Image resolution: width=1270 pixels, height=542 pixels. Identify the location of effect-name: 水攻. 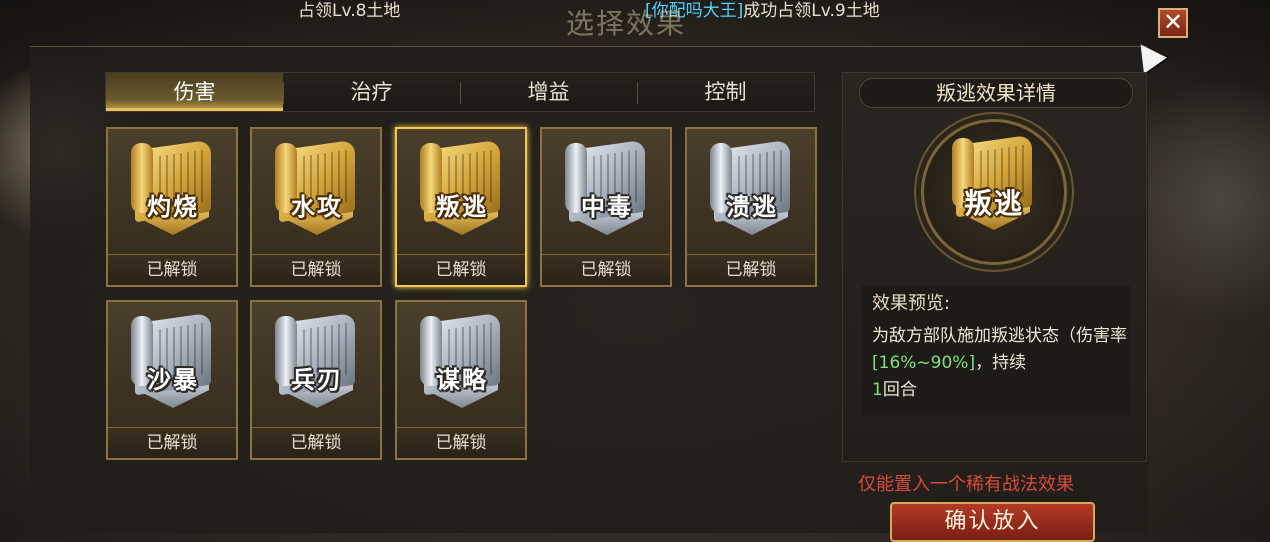
(317, 206).